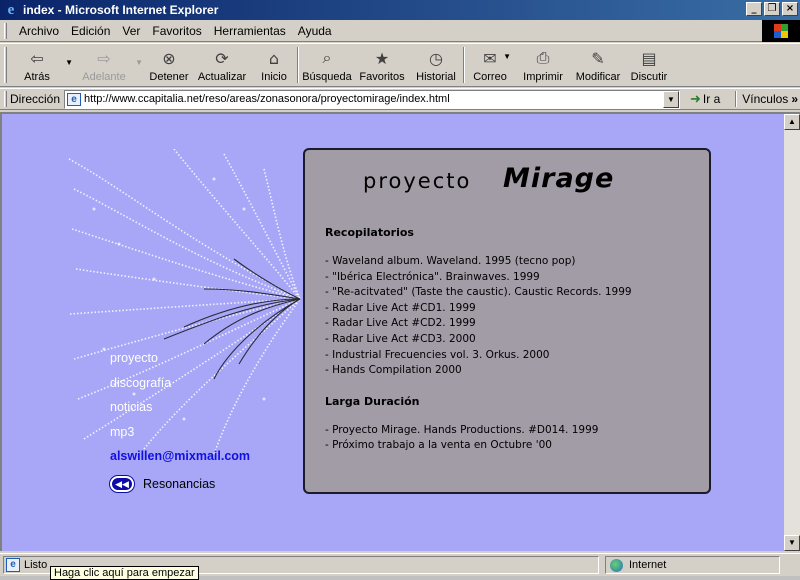 The width and height of the screenshot is (800, 580). I want to click on page-icon: e, so click(74, 99).